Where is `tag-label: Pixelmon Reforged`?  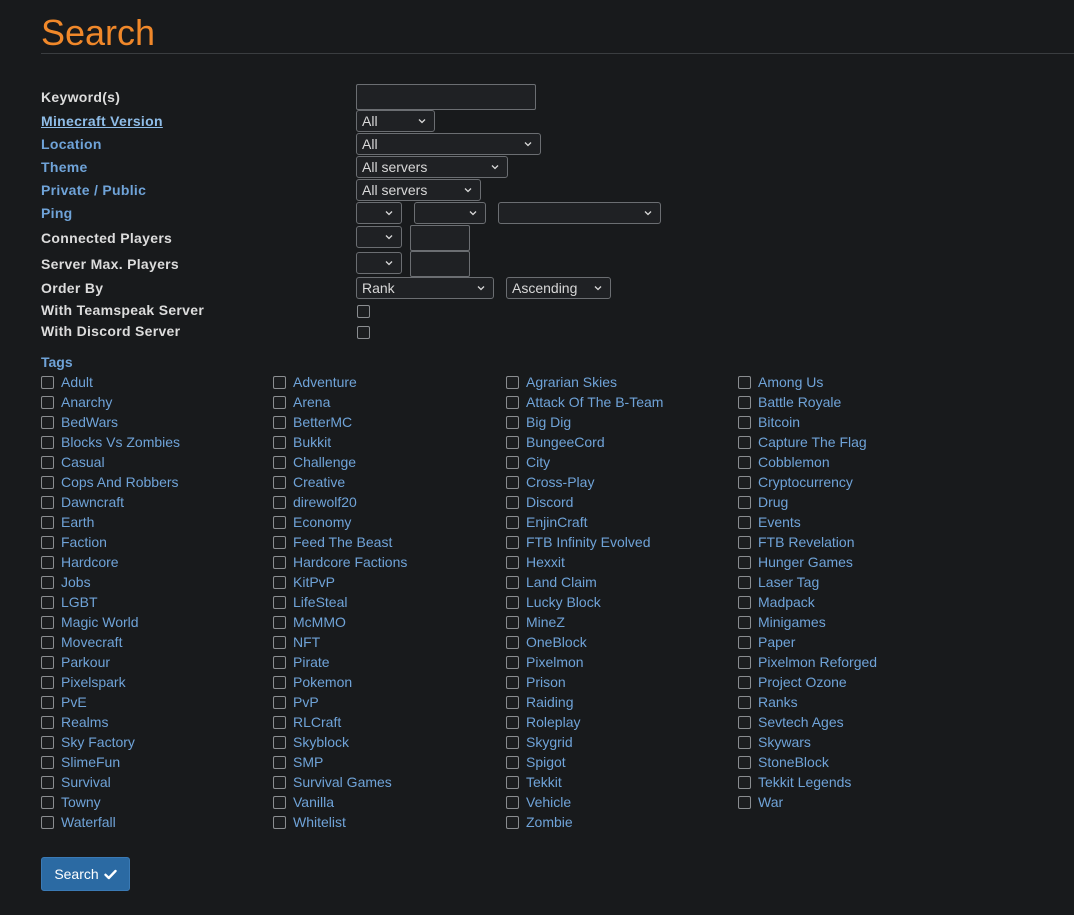 tag-label: Pixelmon Reforged is located at coordinates (817, 662).